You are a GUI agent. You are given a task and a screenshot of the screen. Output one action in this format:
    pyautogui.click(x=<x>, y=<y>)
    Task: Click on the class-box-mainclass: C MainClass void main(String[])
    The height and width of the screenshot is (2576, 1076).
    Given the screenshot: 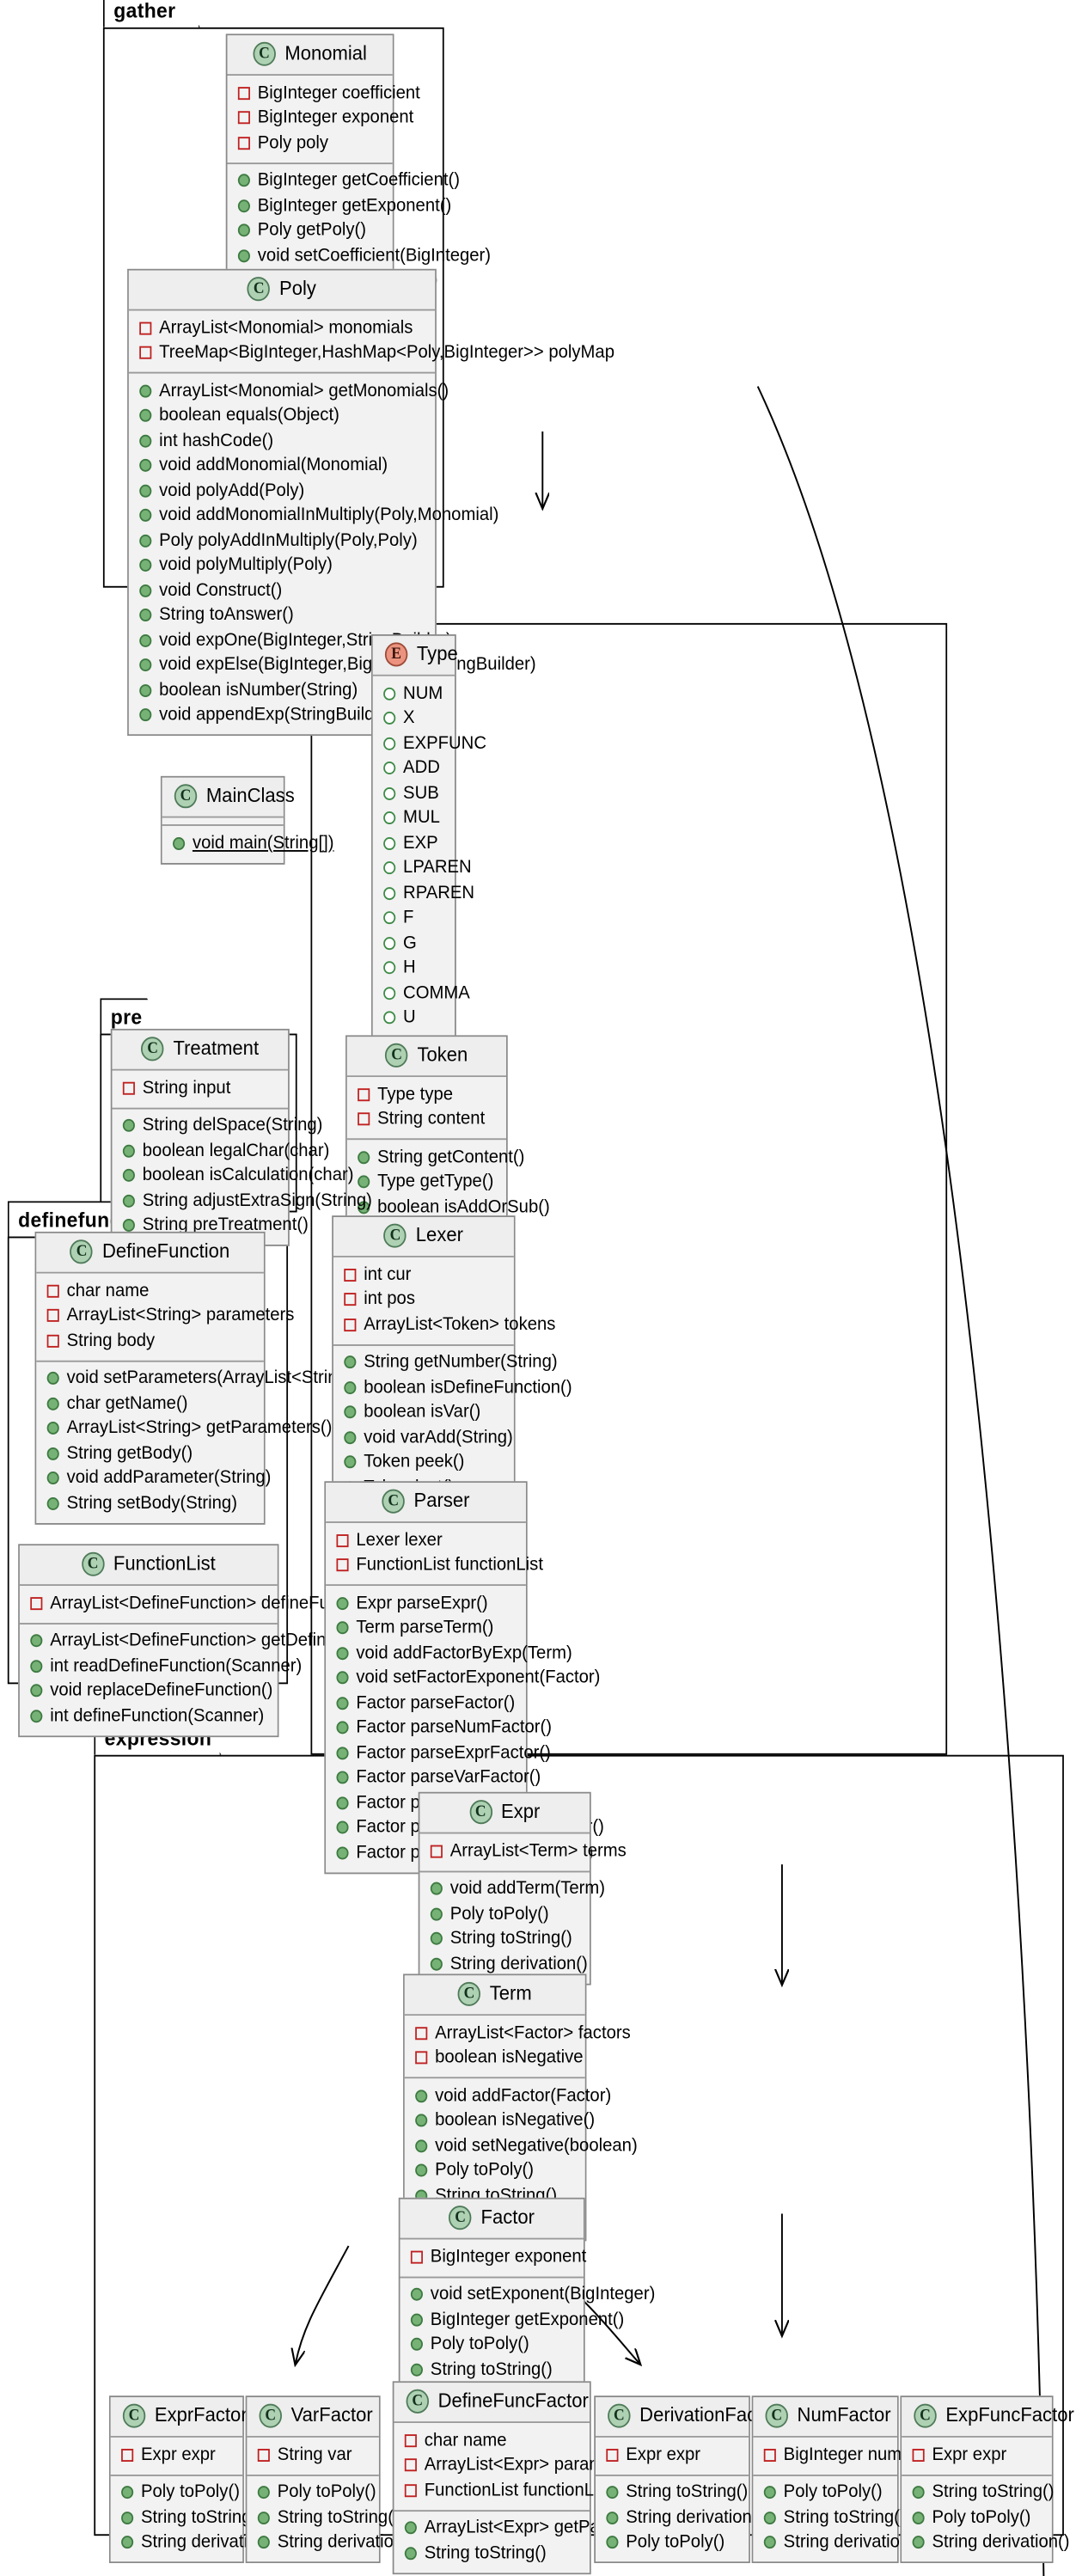 What is the action you would take?
    pyautogui.click(x=246, y=819)
    